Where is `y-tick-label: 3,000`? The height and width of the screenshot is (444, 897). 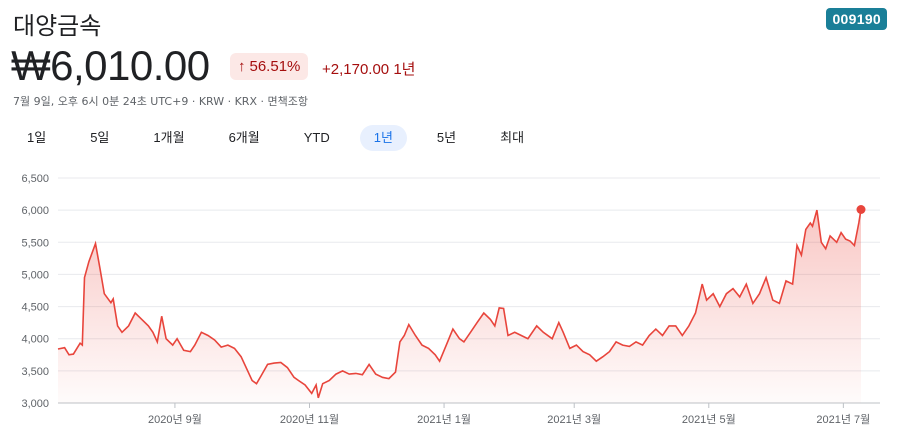 y-tick-label: 3,000 is located at coordinates (35, 404).